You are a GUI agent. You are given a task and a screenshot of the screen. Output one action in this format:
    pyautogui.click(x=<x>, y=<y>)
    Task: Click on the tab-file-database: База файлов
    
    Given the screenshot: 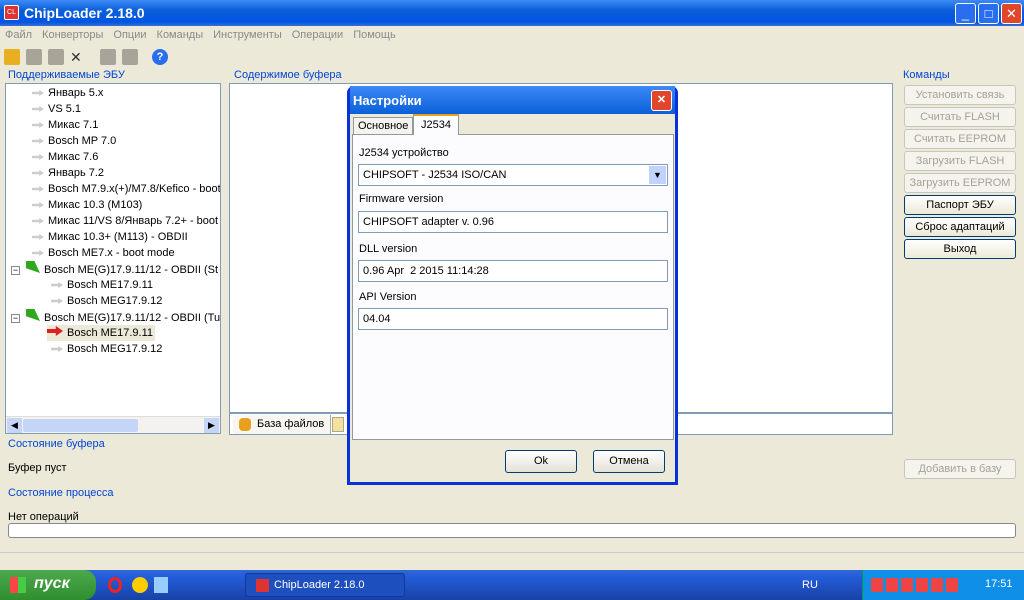 What is the action you would take?
    pyautogui.click(x=282, y=424)
    